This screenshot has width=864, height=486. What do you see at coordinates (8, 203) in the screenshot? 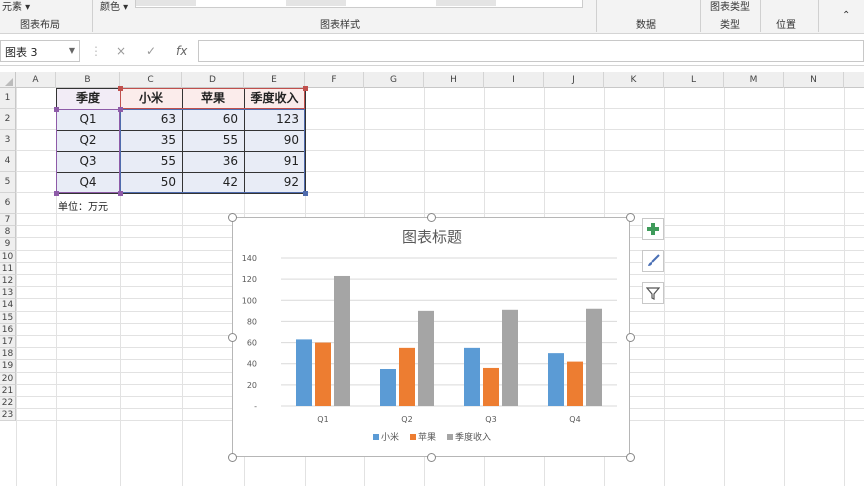
I see `row-header-6: 6` at bounding box center [8, 203].